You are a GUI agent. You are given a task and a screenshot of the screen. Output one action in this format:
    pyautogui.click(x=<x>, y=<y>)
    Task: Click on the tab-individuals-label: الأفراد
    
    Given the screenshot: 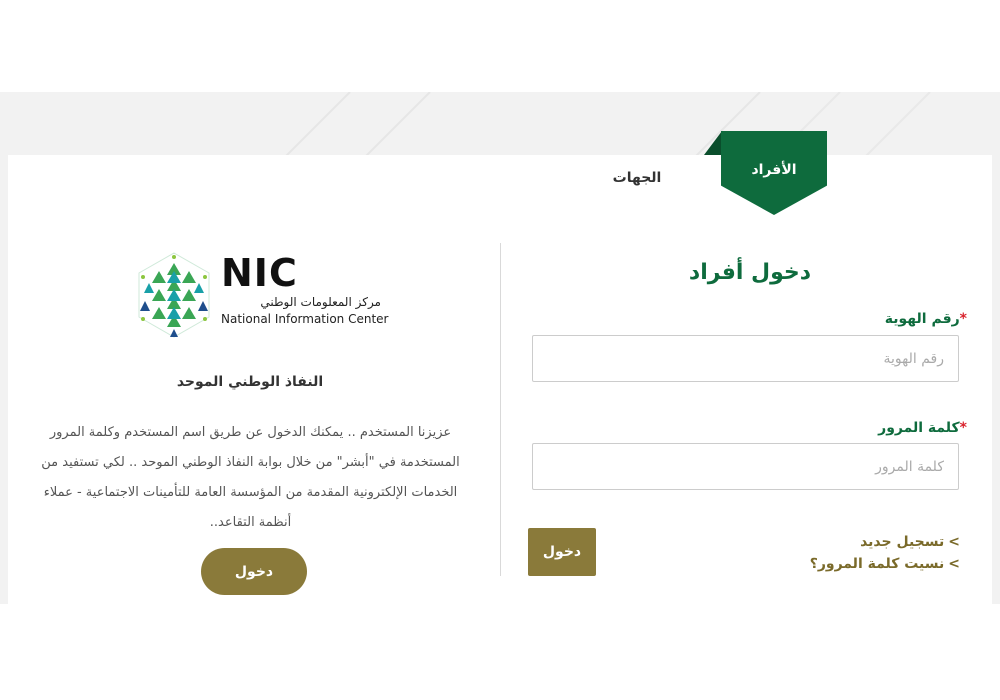 What is the action you would take?
    pyautogui.click(x=774, y=170)
    